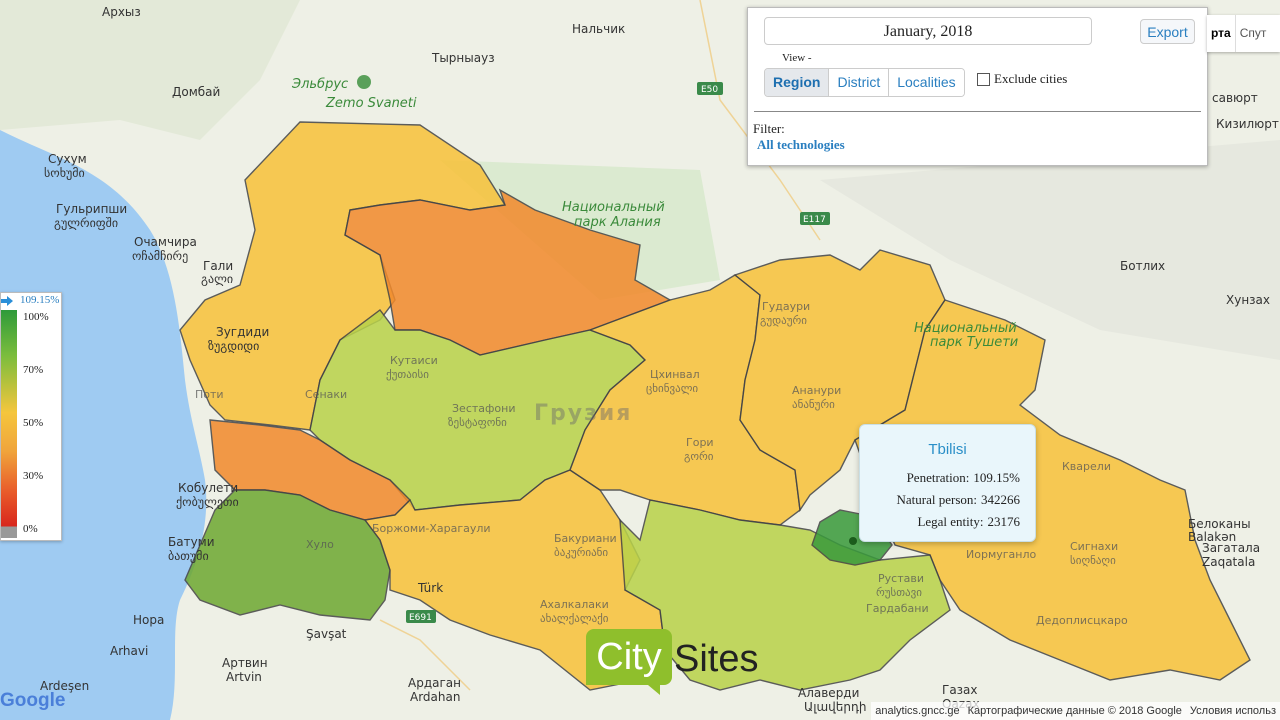 The image size is (1280, 720). Describe the element at coordinates (1031, 78) in the screenshot. I see `exclude-cities-label: Exclude cities` at that location.